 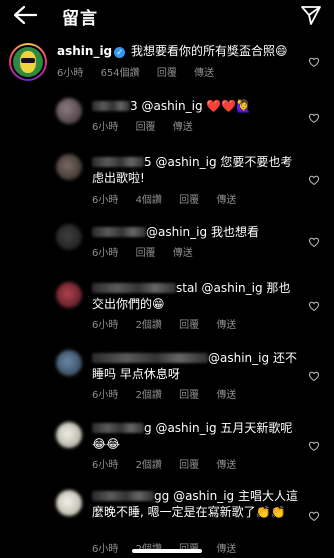 I want to click on reply-comment: @ashin_ig 我也想看 6小時 回覆 傳送, so click(x=167, y=242).